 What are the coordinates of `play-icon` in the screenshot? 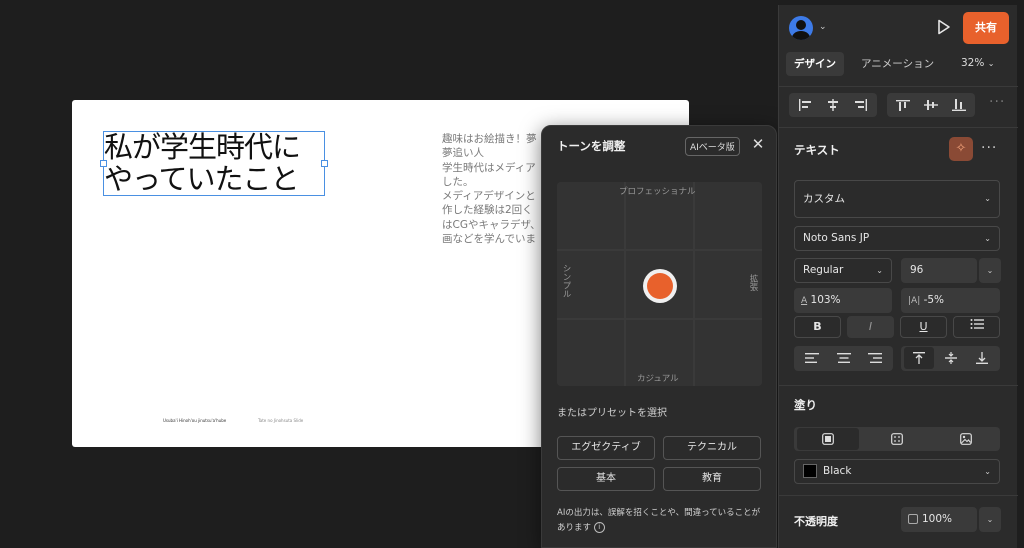 It's located at (944, 27).